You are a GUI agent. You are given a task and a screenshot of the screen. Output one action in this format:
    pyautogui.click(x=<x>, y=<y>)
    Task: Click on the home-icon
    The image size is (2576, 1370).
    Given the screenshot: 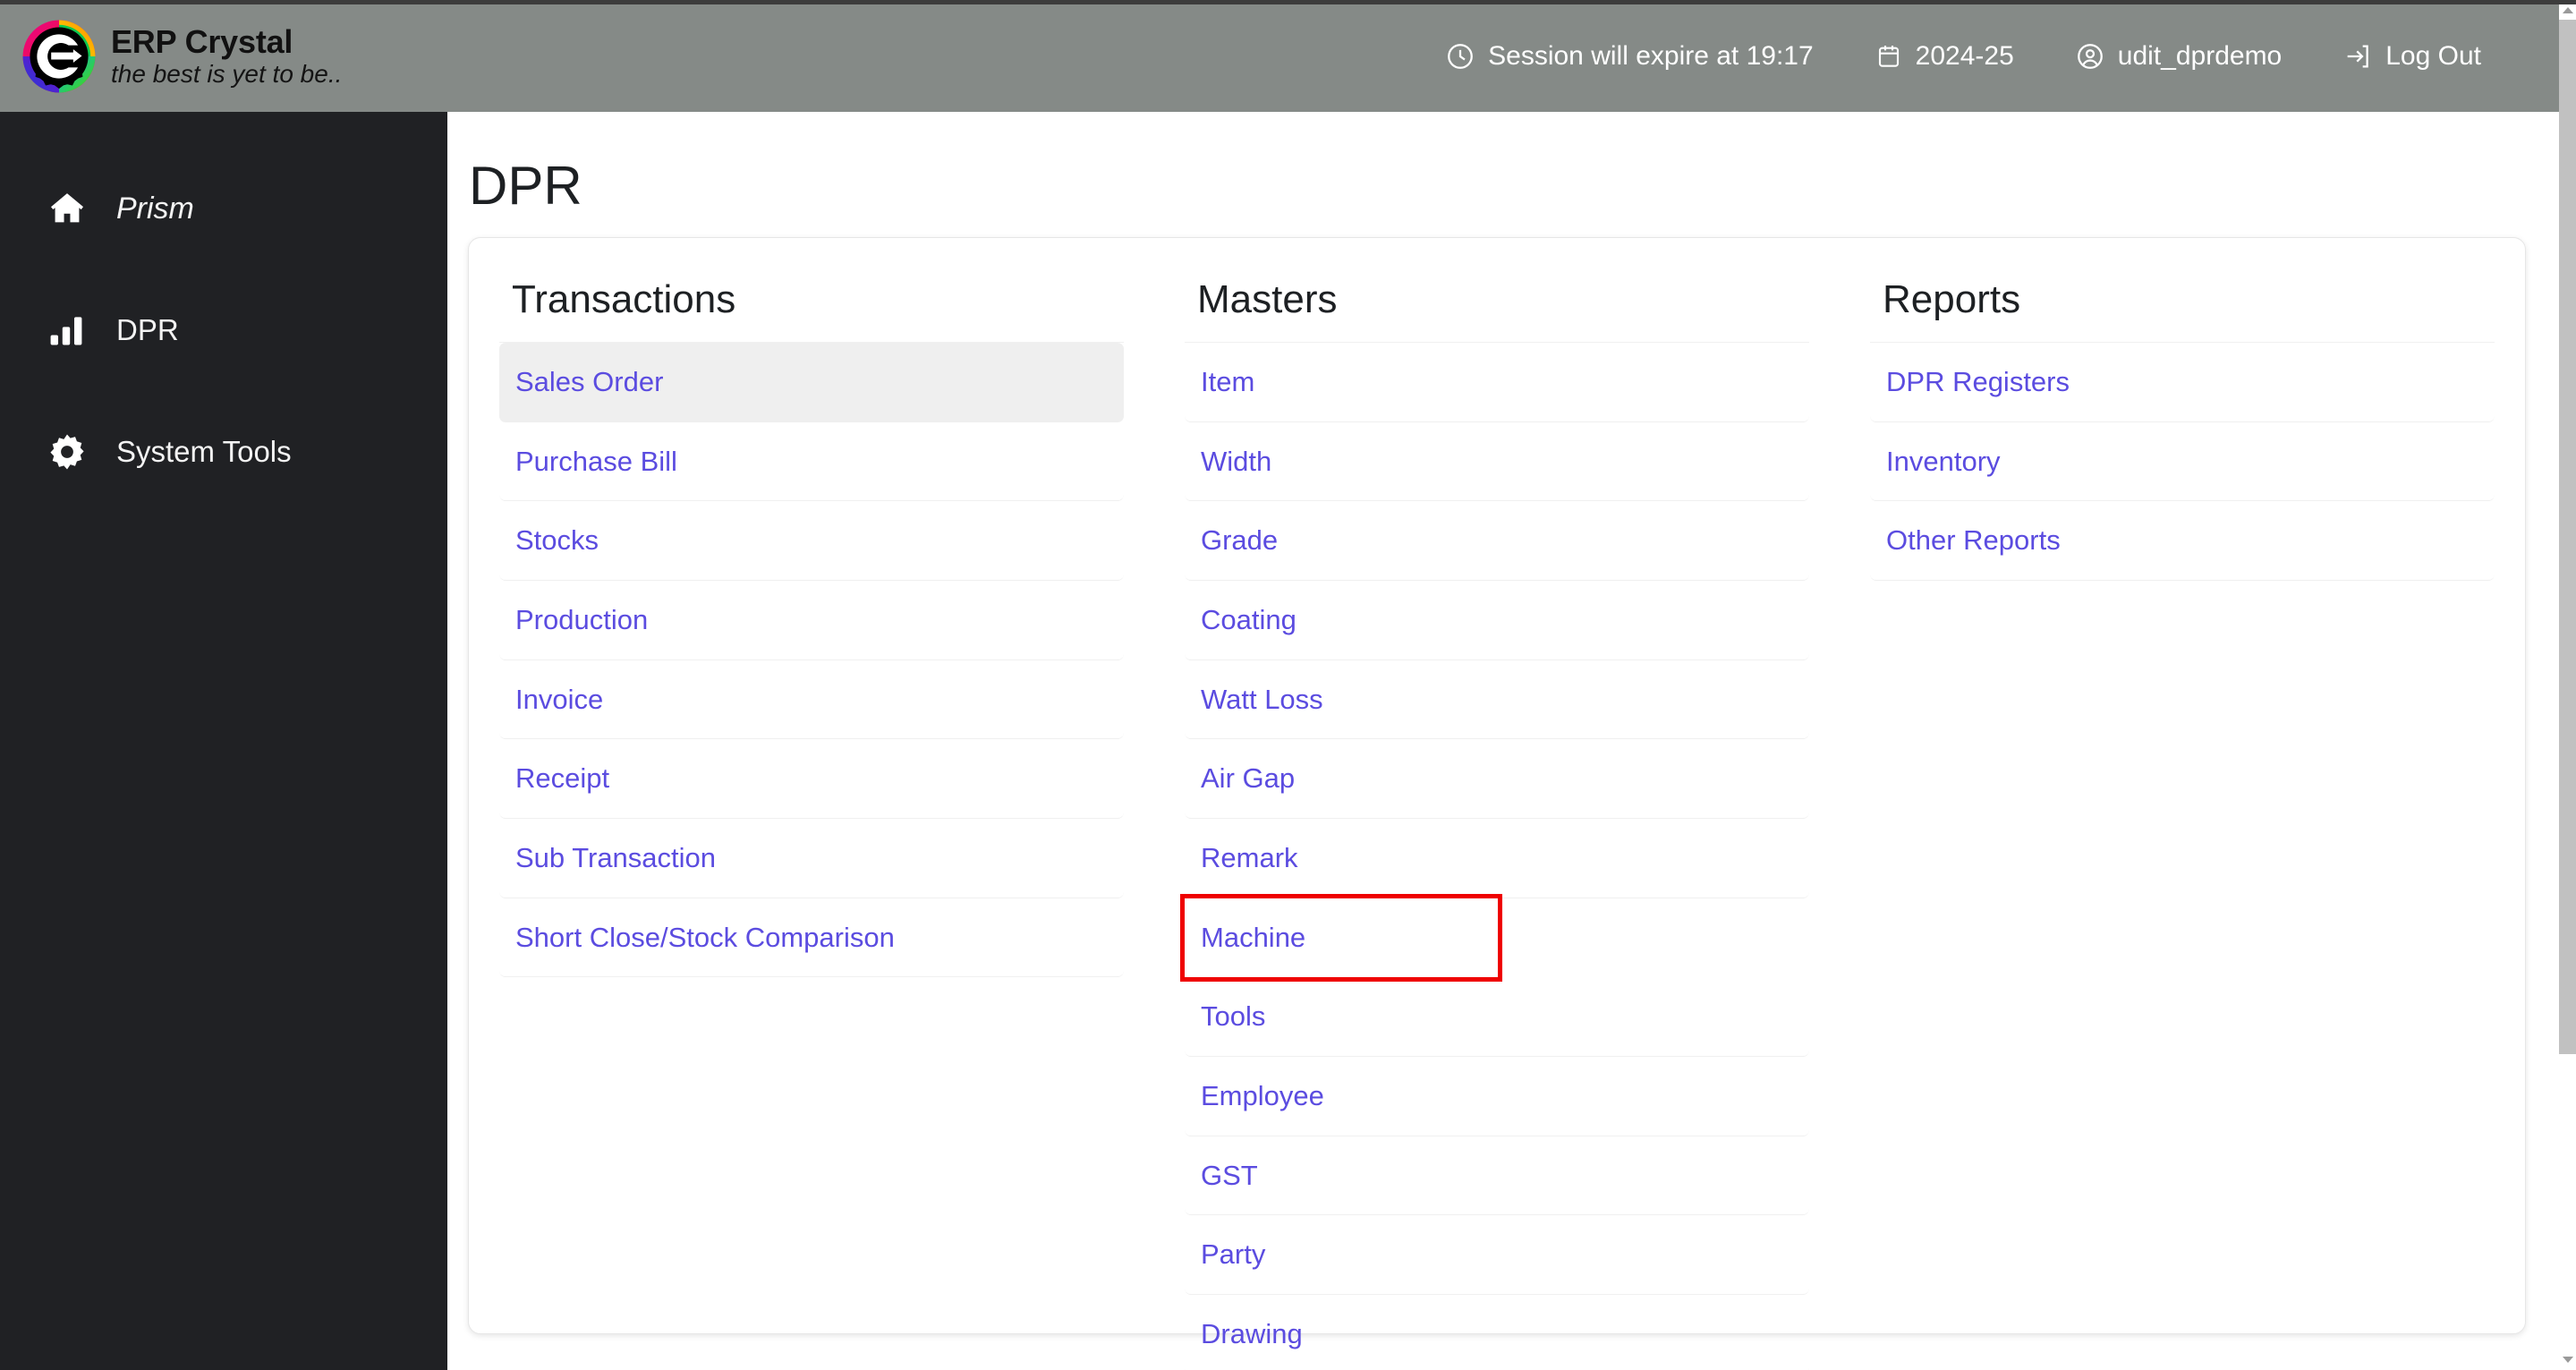 What is the action you would take?
    pyautogui.click(x=68, y=208)
    